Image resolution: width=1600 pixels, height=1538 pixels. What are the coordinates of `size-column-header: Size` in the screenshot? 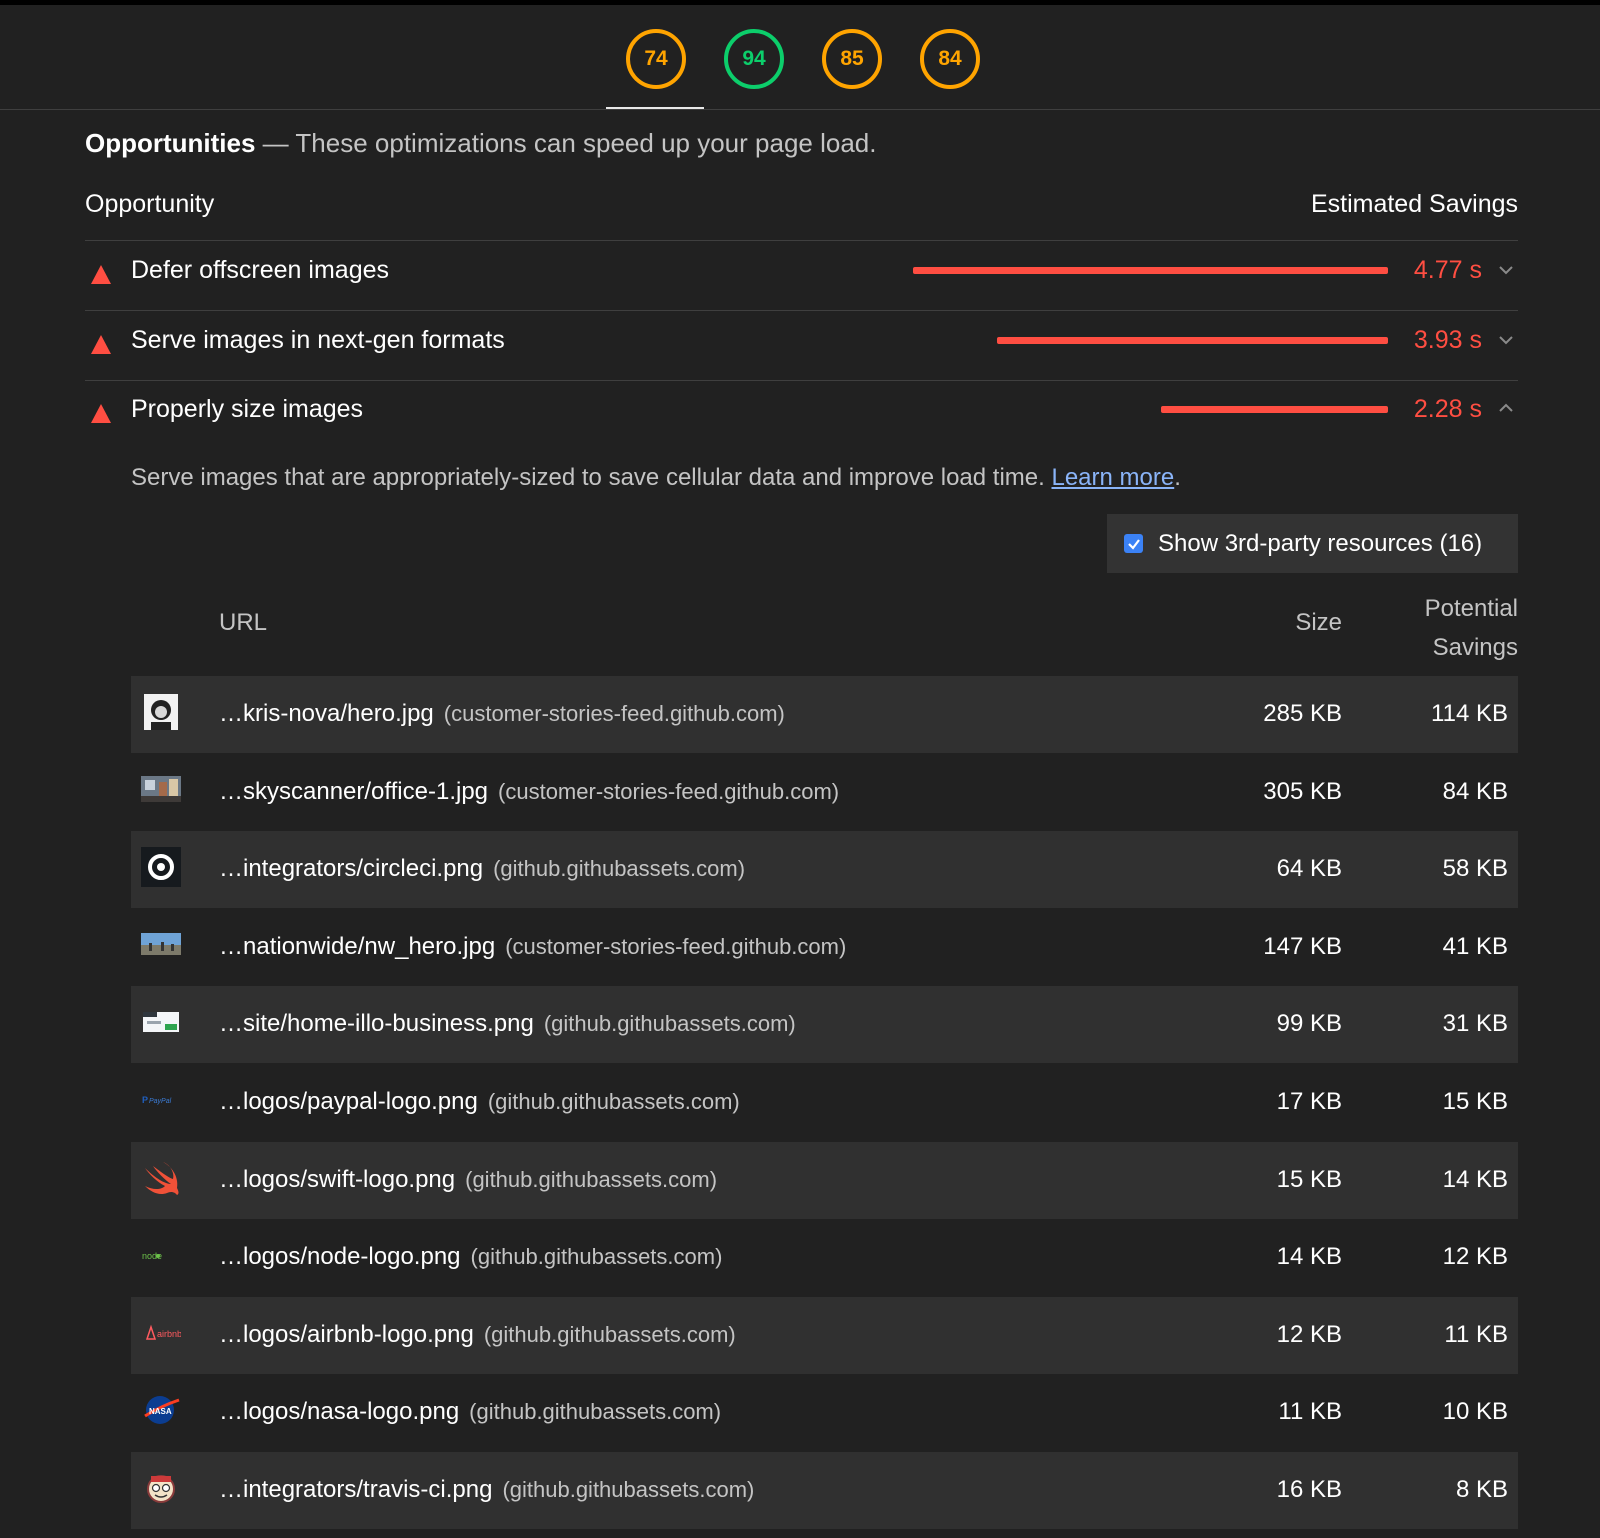 It's located at (1318, 622).